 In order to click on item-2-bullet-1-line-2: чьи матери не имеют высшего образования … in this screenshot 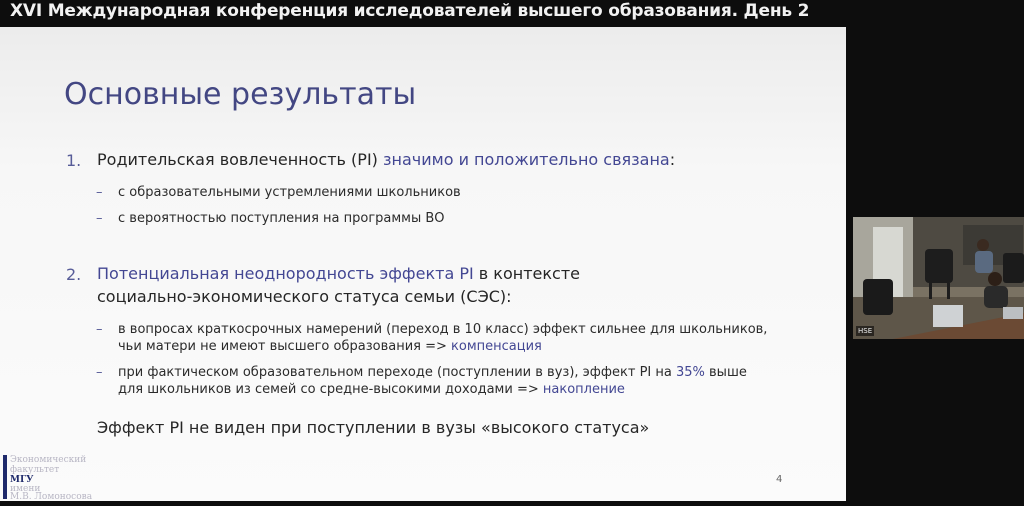, I will do `click(330, 346)`.